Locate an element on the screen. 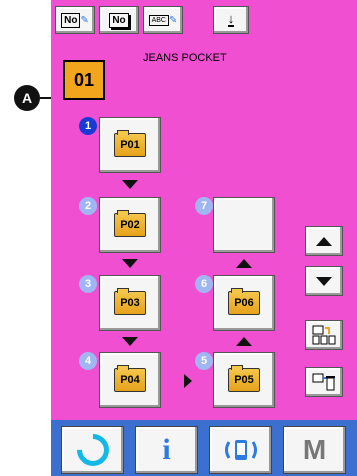 The width and height of the screenshot is (357, 476). scroll-up-button is located at coordinates (324, 241).